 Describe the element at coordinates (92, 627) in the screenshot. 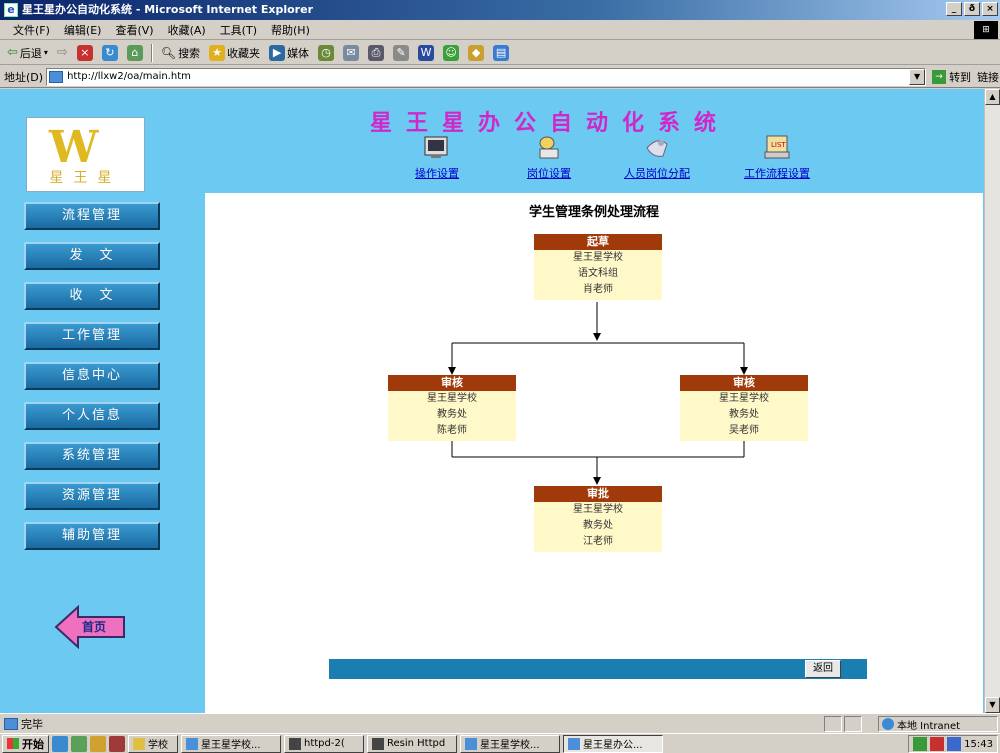

I see `home-page-button: 首页` at that location.